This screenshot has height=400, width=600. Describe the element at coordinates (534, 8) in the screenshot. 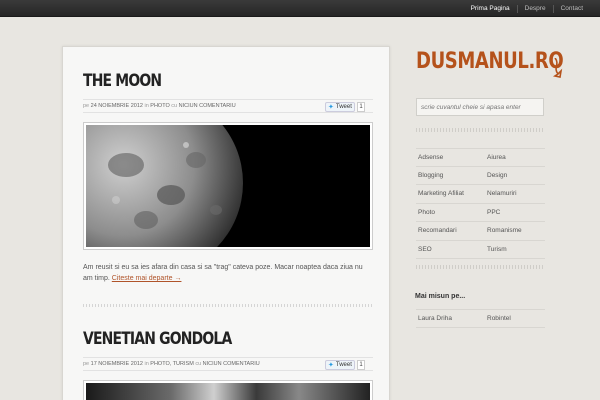

I see `nav-about: Despre` at that location.